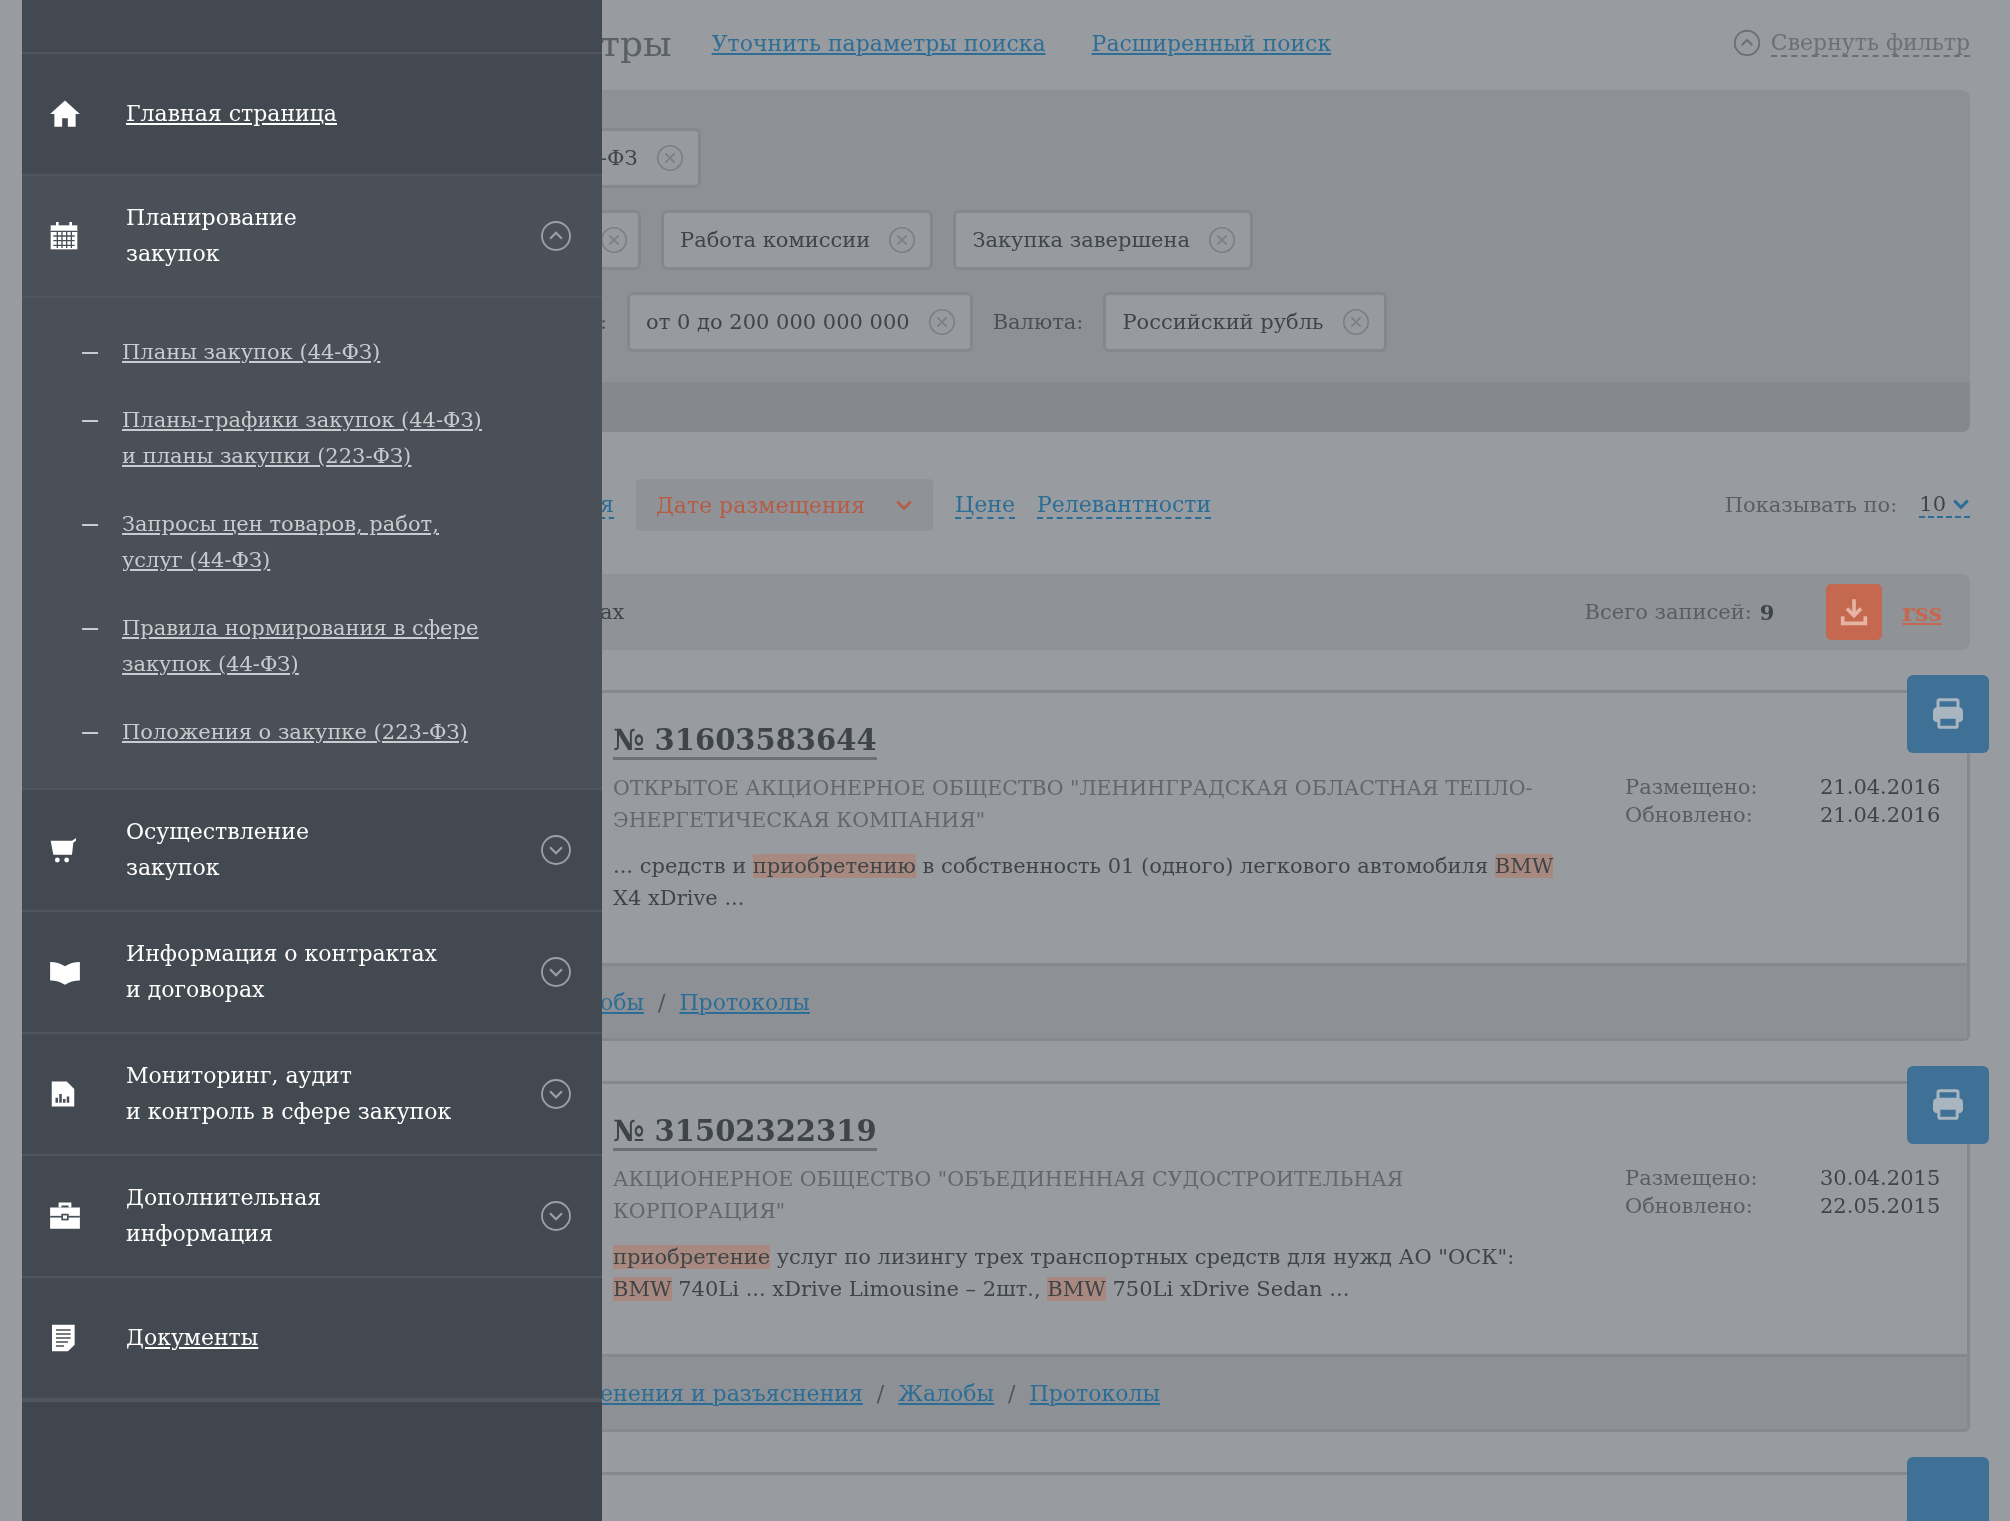  What do you see at coordinates (745, 741) in the screenshot?
I see `record-number-link: № 31603583644` at bounding box center [745, 741].